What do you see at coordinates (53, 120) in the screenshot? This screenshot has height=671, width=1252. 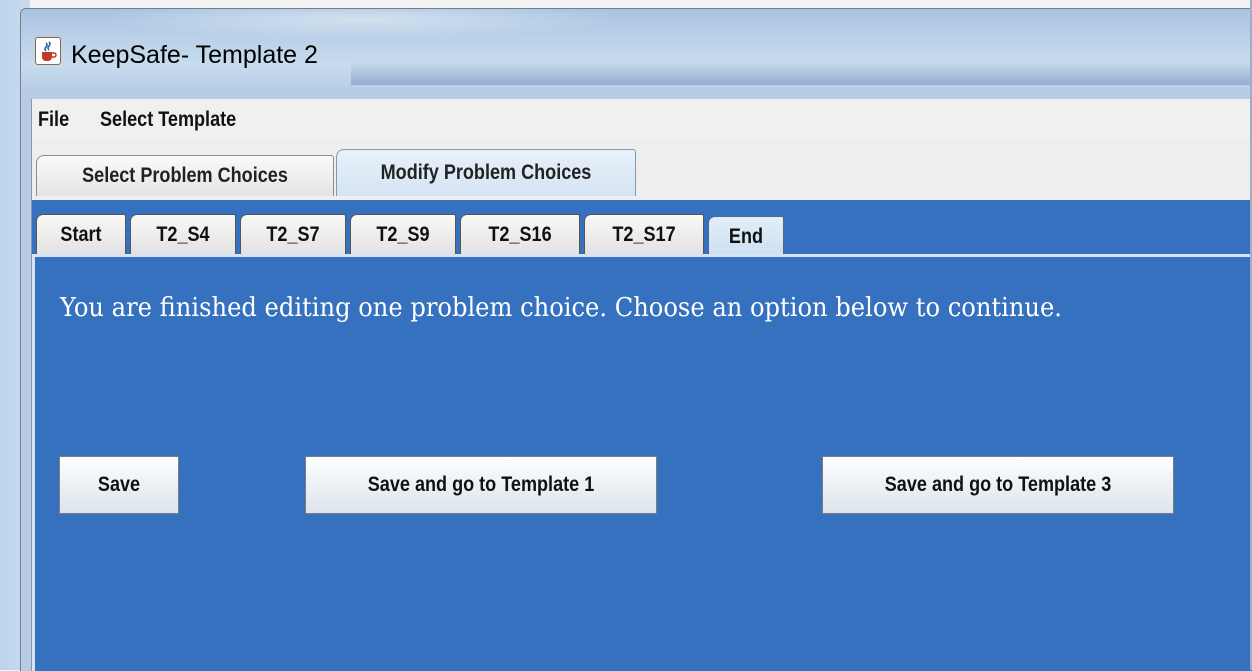 I see `menu-file: File` at bounding box center [53, 120].